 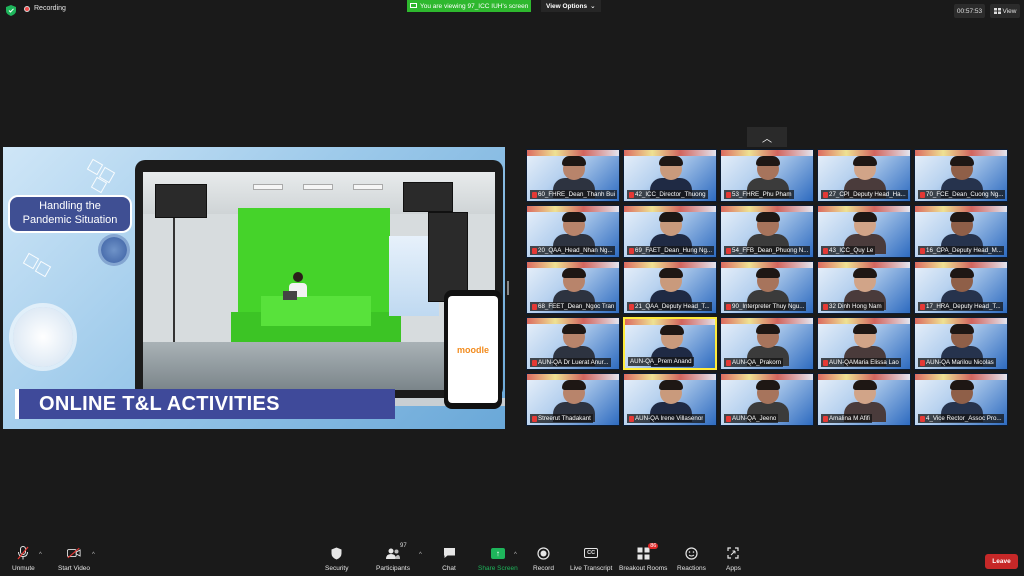 I want to click on recording-indicator: Recording, so click(x=45, y=8).